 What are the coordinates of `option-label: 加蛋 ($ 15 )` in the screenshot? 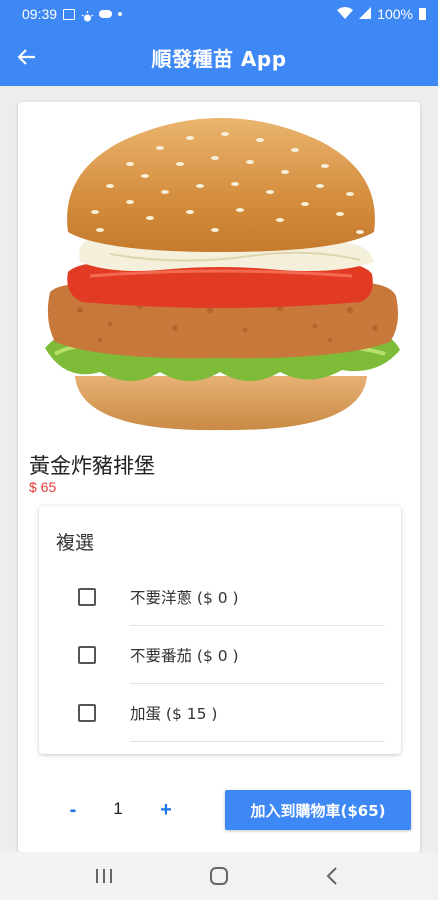 It's located at (174, 714).